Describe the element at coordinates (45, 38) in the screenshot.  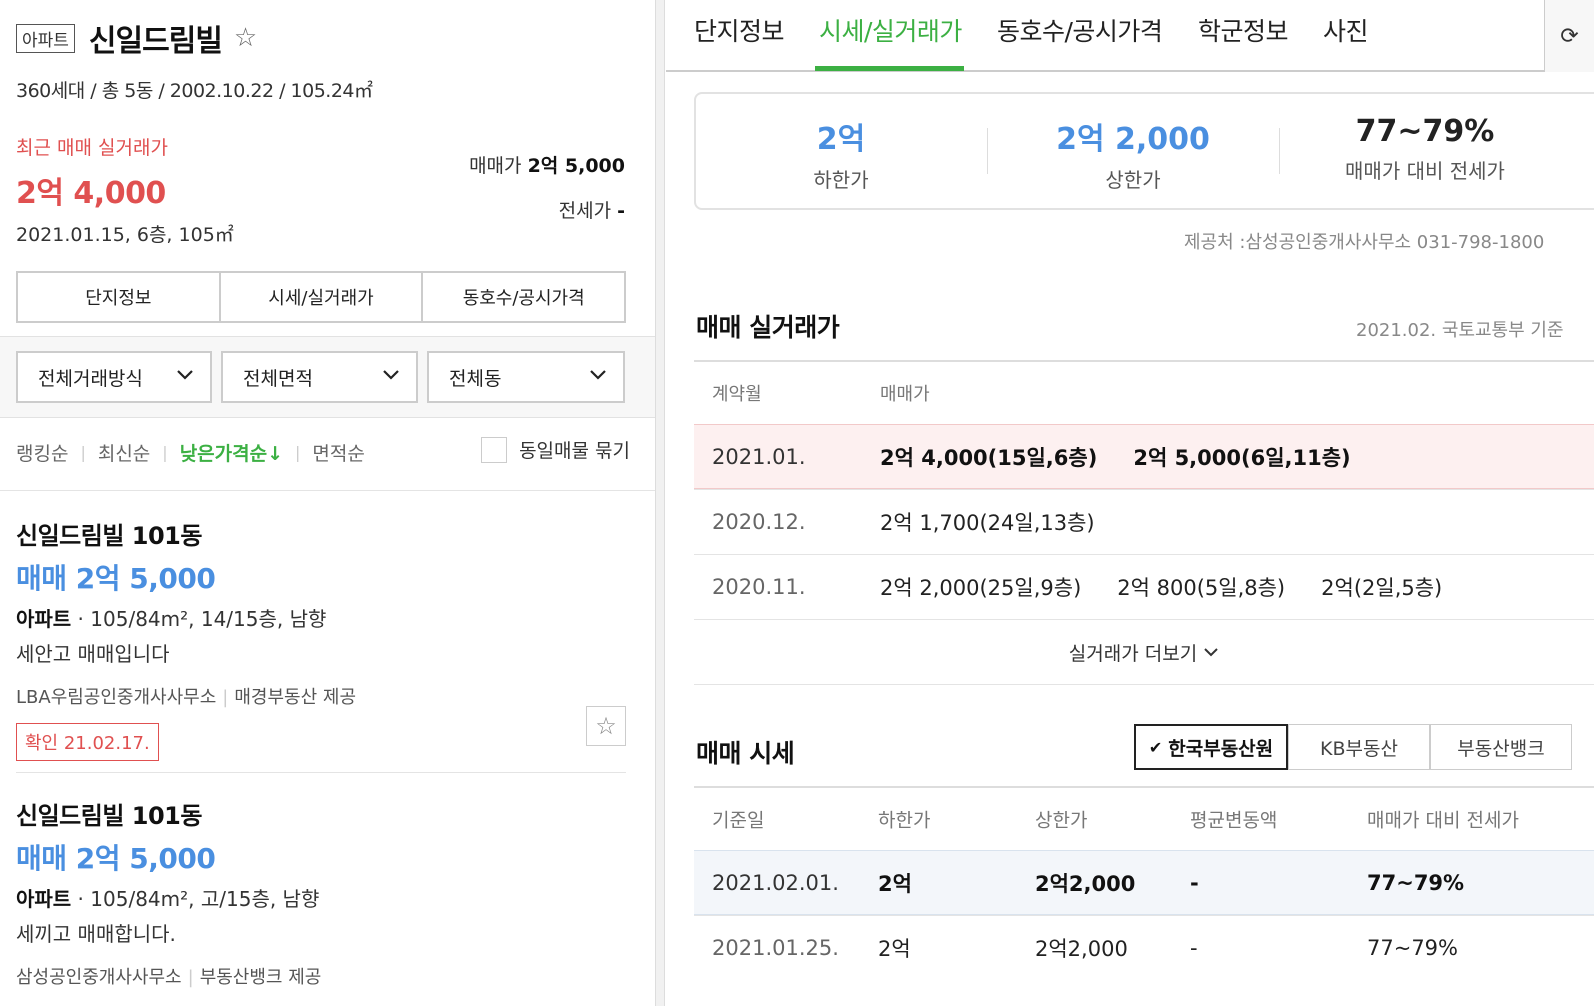
I see `property-type-badge: 아파트` at that location.